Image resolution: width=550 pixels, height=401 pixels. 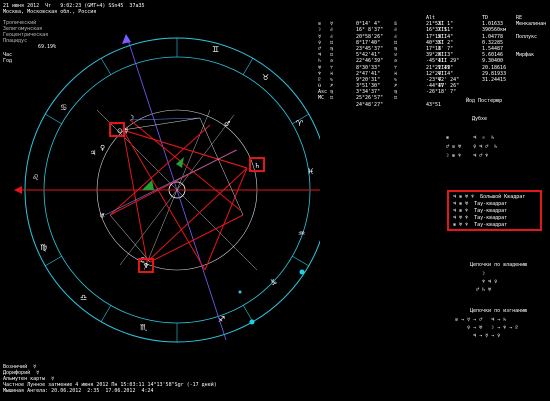 What do you see at coordinates (257, 166) in the screenshot?
I see `planet-saturn-glyph: ♄` at bounding box center [257, 166].